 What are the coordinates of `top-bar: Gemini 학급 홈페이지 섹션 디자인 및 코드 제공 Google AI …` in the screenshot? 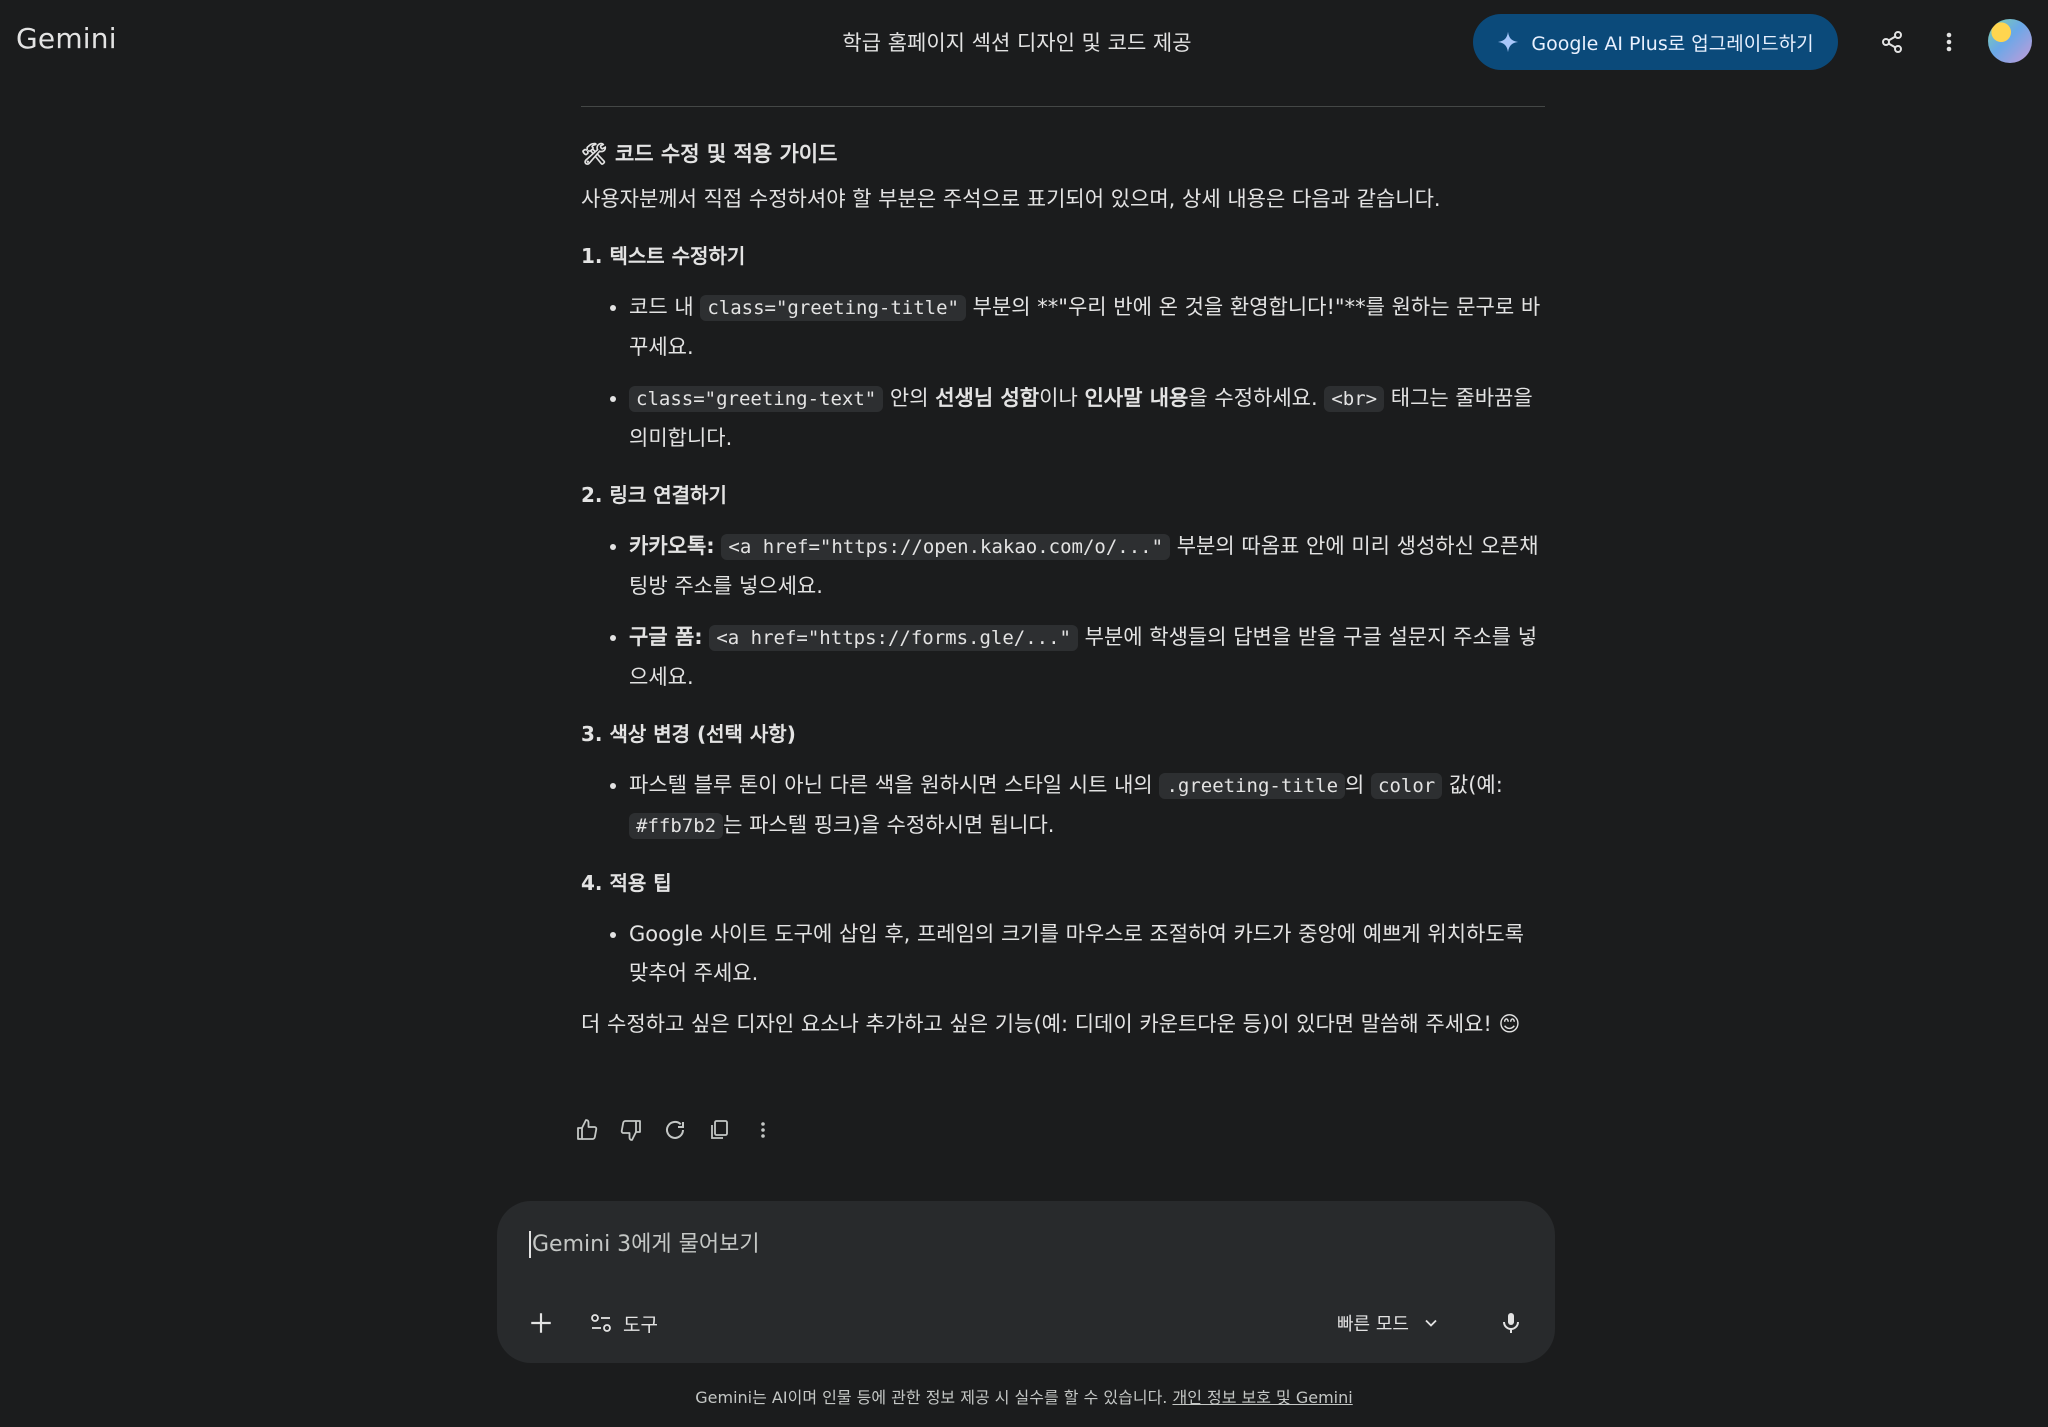 It's located at (1024, 42).